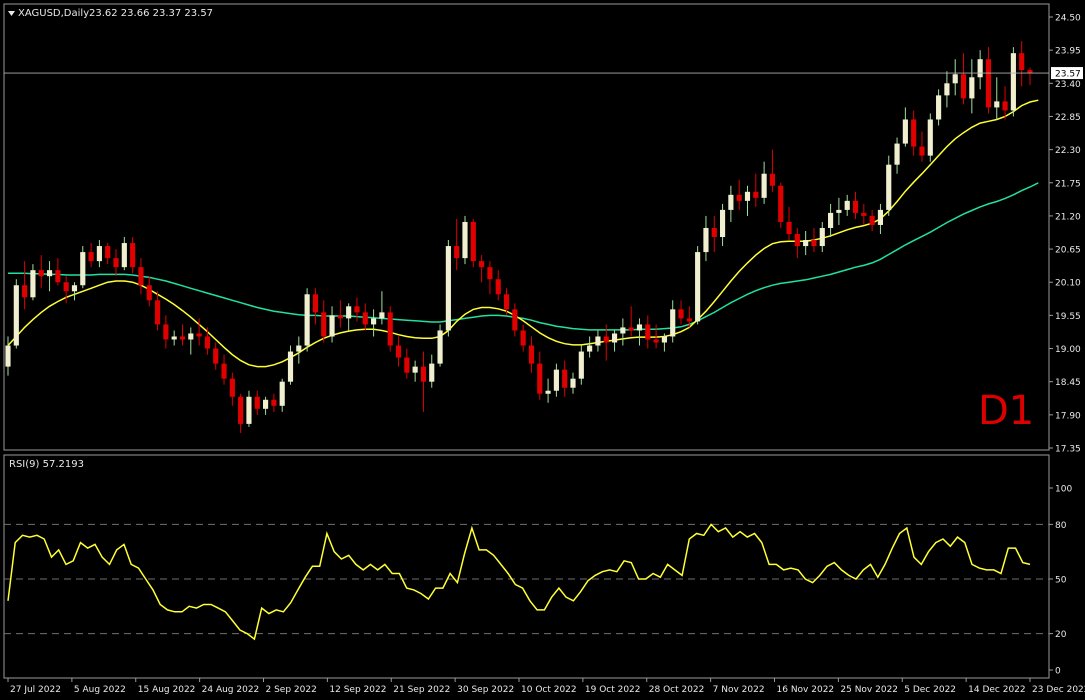 This screenshot has height=700, width=1085. Describe the element at coordinates (1068, 52) in the screenshot. I see `price-tick-label: 23.95` at that location.